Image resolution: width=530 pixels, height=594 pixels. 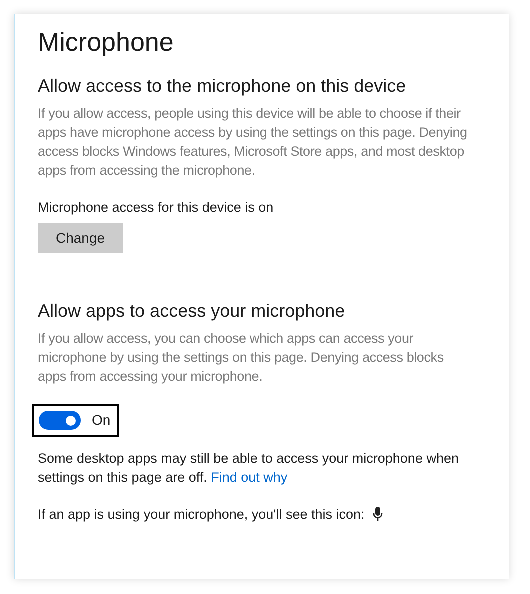 What do you see at coordinates (106, 42) in the screenshot?
I see `page-title: Microphone` at bounding box center [106, 42].